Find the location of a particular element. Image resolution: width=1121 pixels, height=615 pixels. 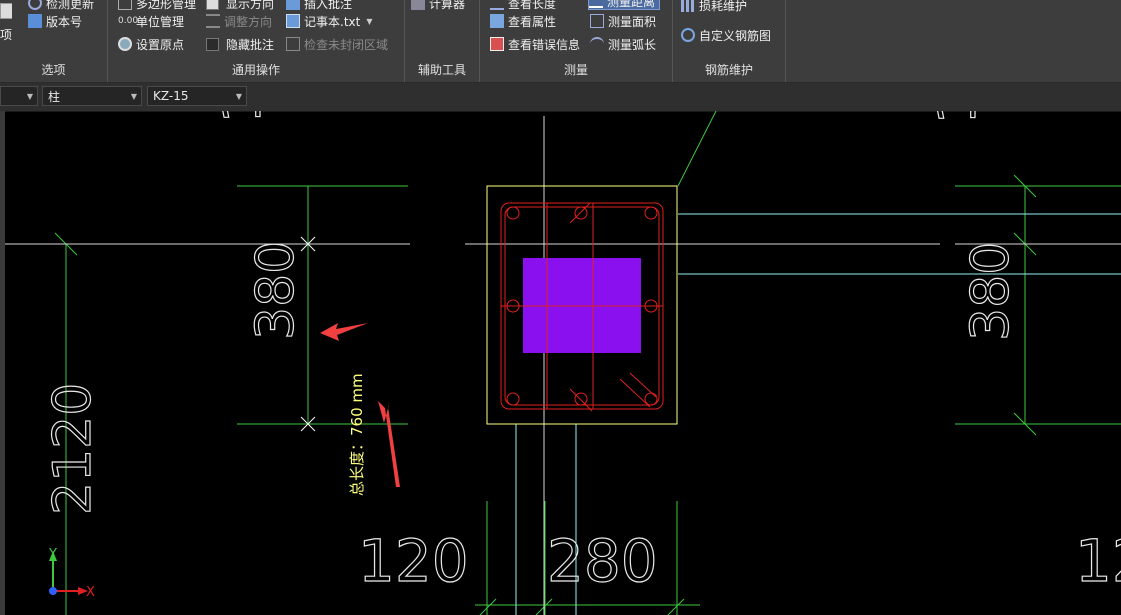

dim-text-380-left: 380 is located at coordinates (276, 290).